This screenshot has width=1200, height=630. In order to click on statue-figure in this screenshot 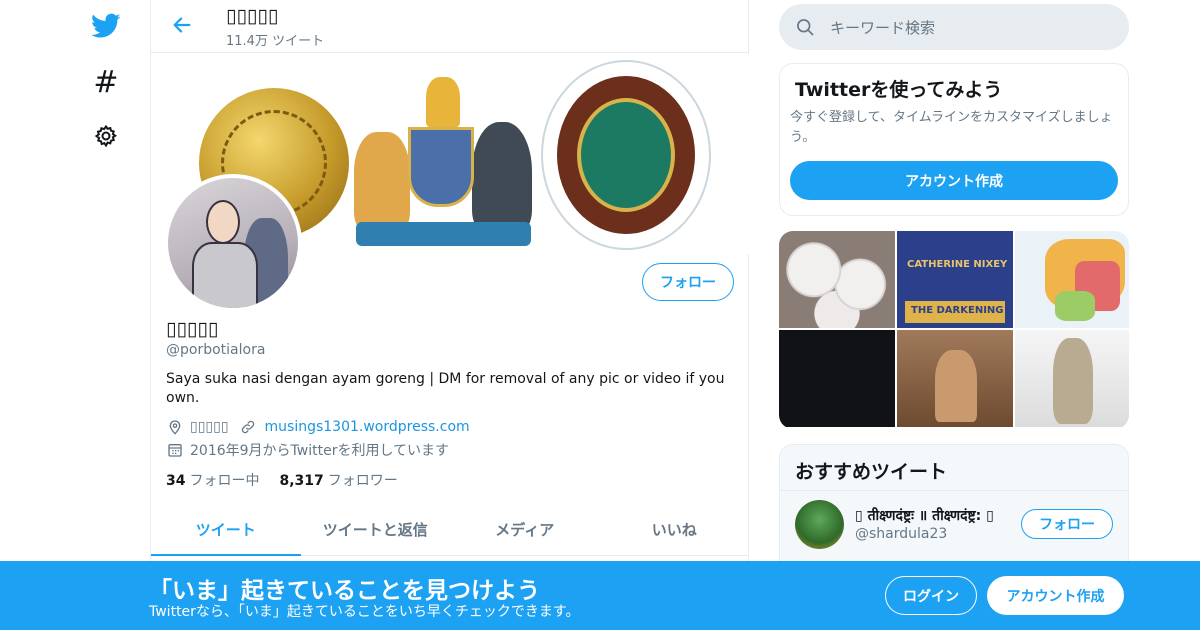, I will do `click(1073, 381)`.